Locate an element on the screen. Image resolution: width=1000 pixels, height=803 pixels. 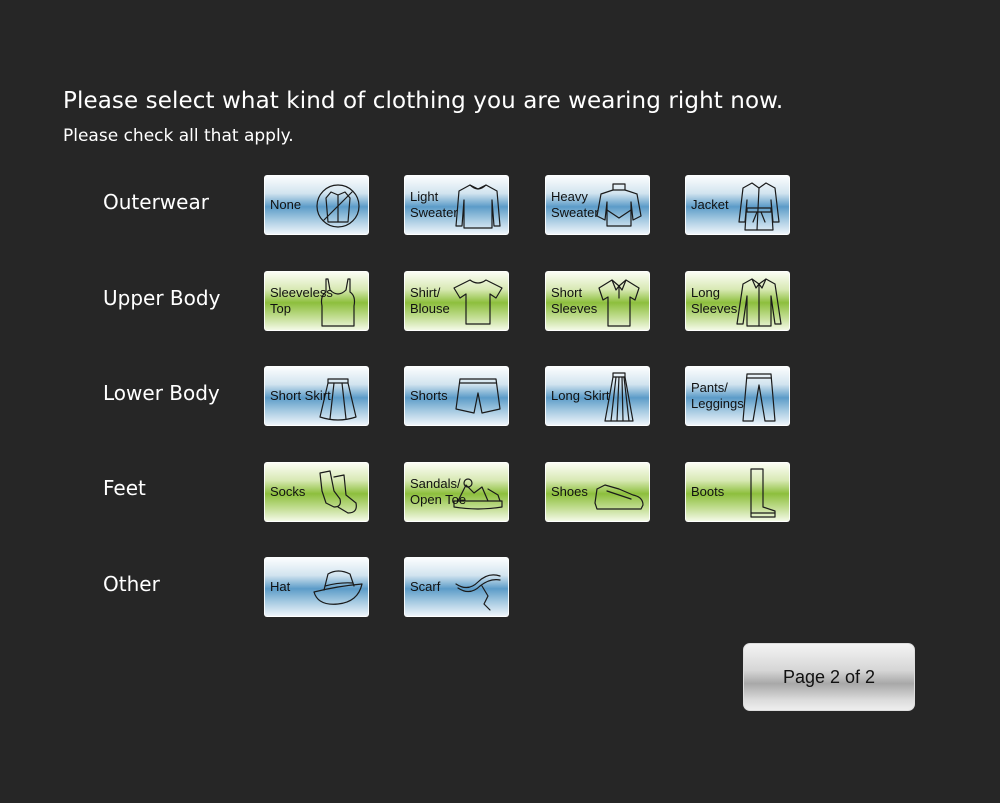
polo-shirt-icon is located at coordinates (619, 303).